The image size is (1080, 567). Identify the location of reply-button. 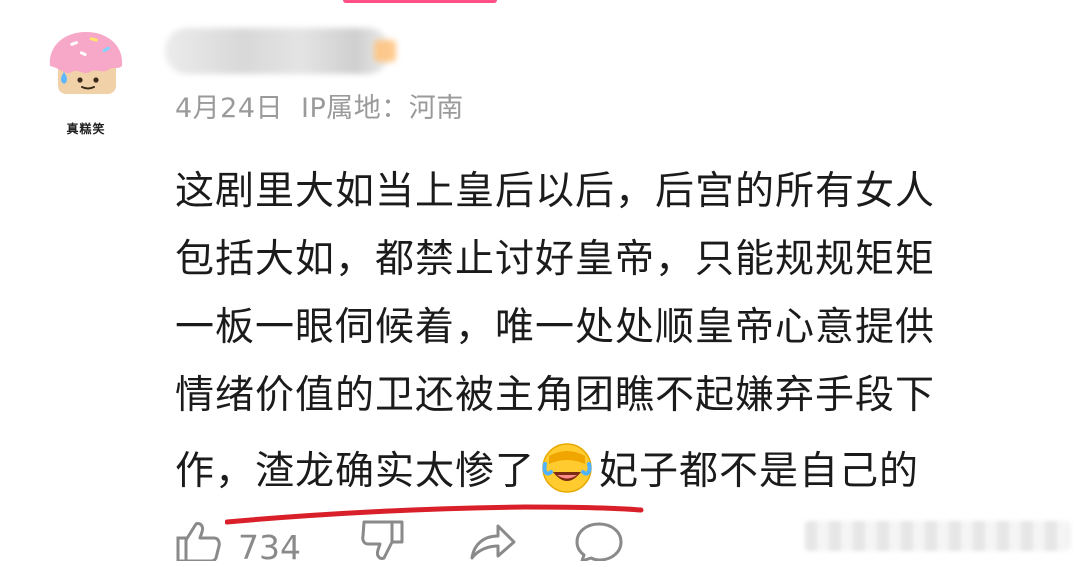
(599, 540).